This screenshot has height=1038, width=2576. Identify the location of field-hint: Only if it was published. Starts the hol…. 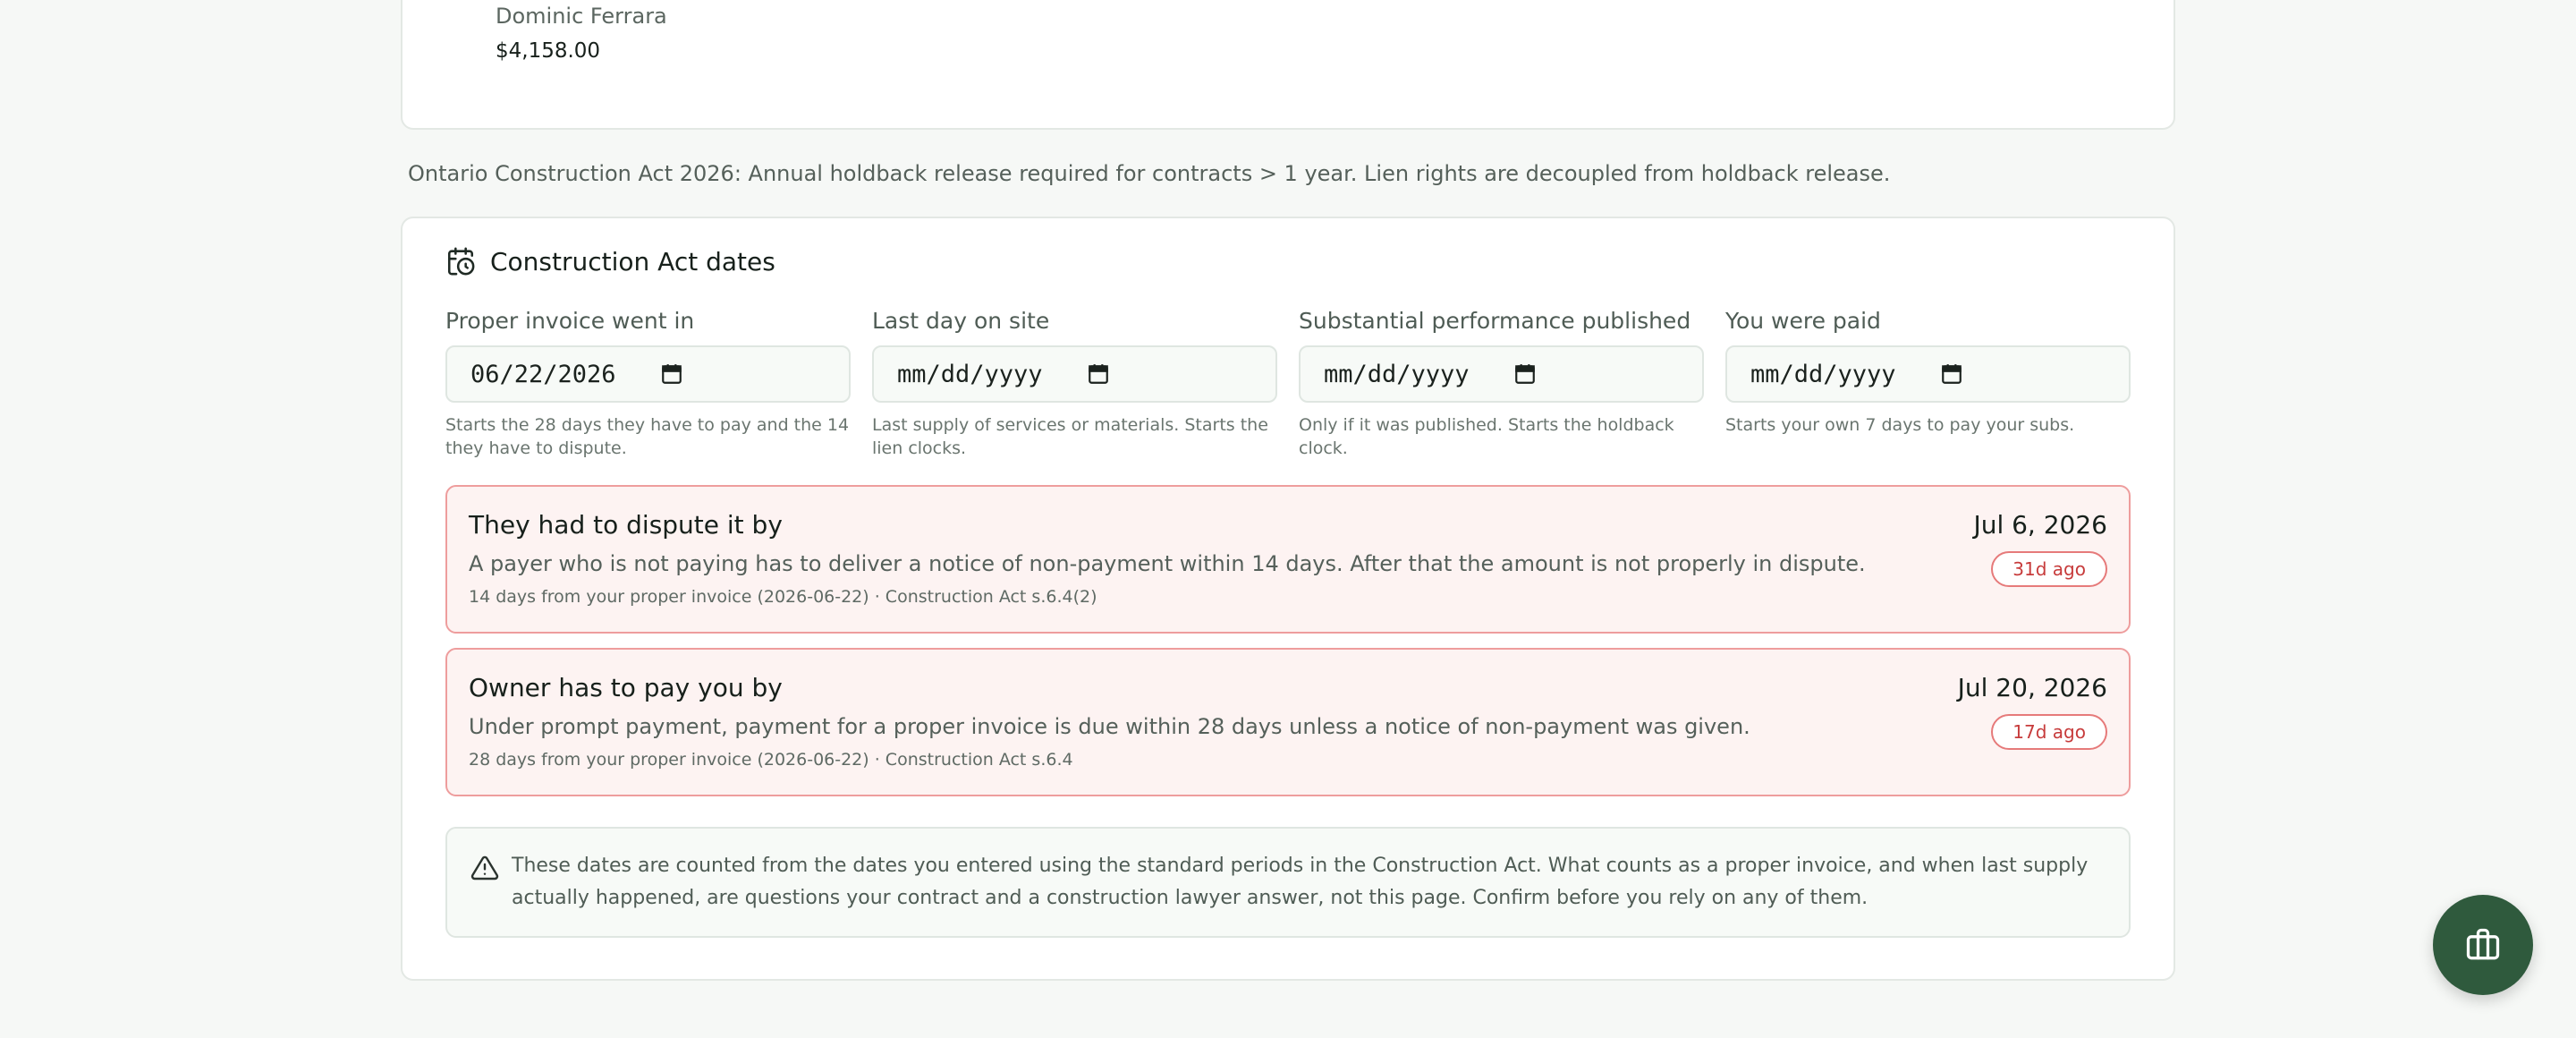
(1486, 436).